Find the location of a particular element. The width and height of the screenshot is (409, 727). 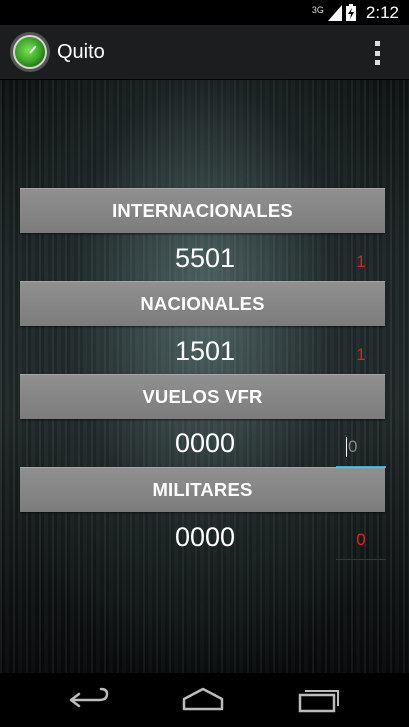

app-title: Quito is located at coordinates (81, 51).